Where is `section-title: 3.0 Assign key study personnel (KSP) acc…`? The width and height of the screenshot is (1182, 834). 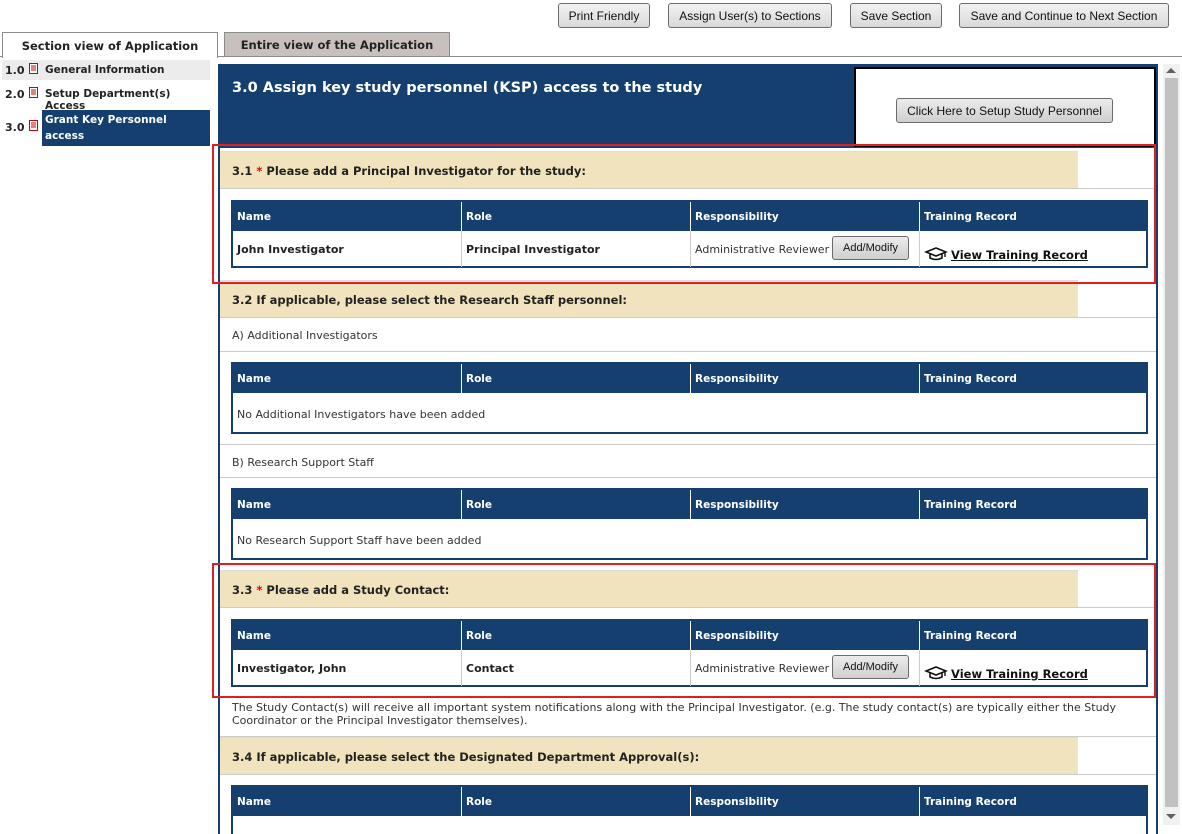
section-title: 3.0 Assign key study personnel (KSP) acc… is located at coordinates (467, 88).